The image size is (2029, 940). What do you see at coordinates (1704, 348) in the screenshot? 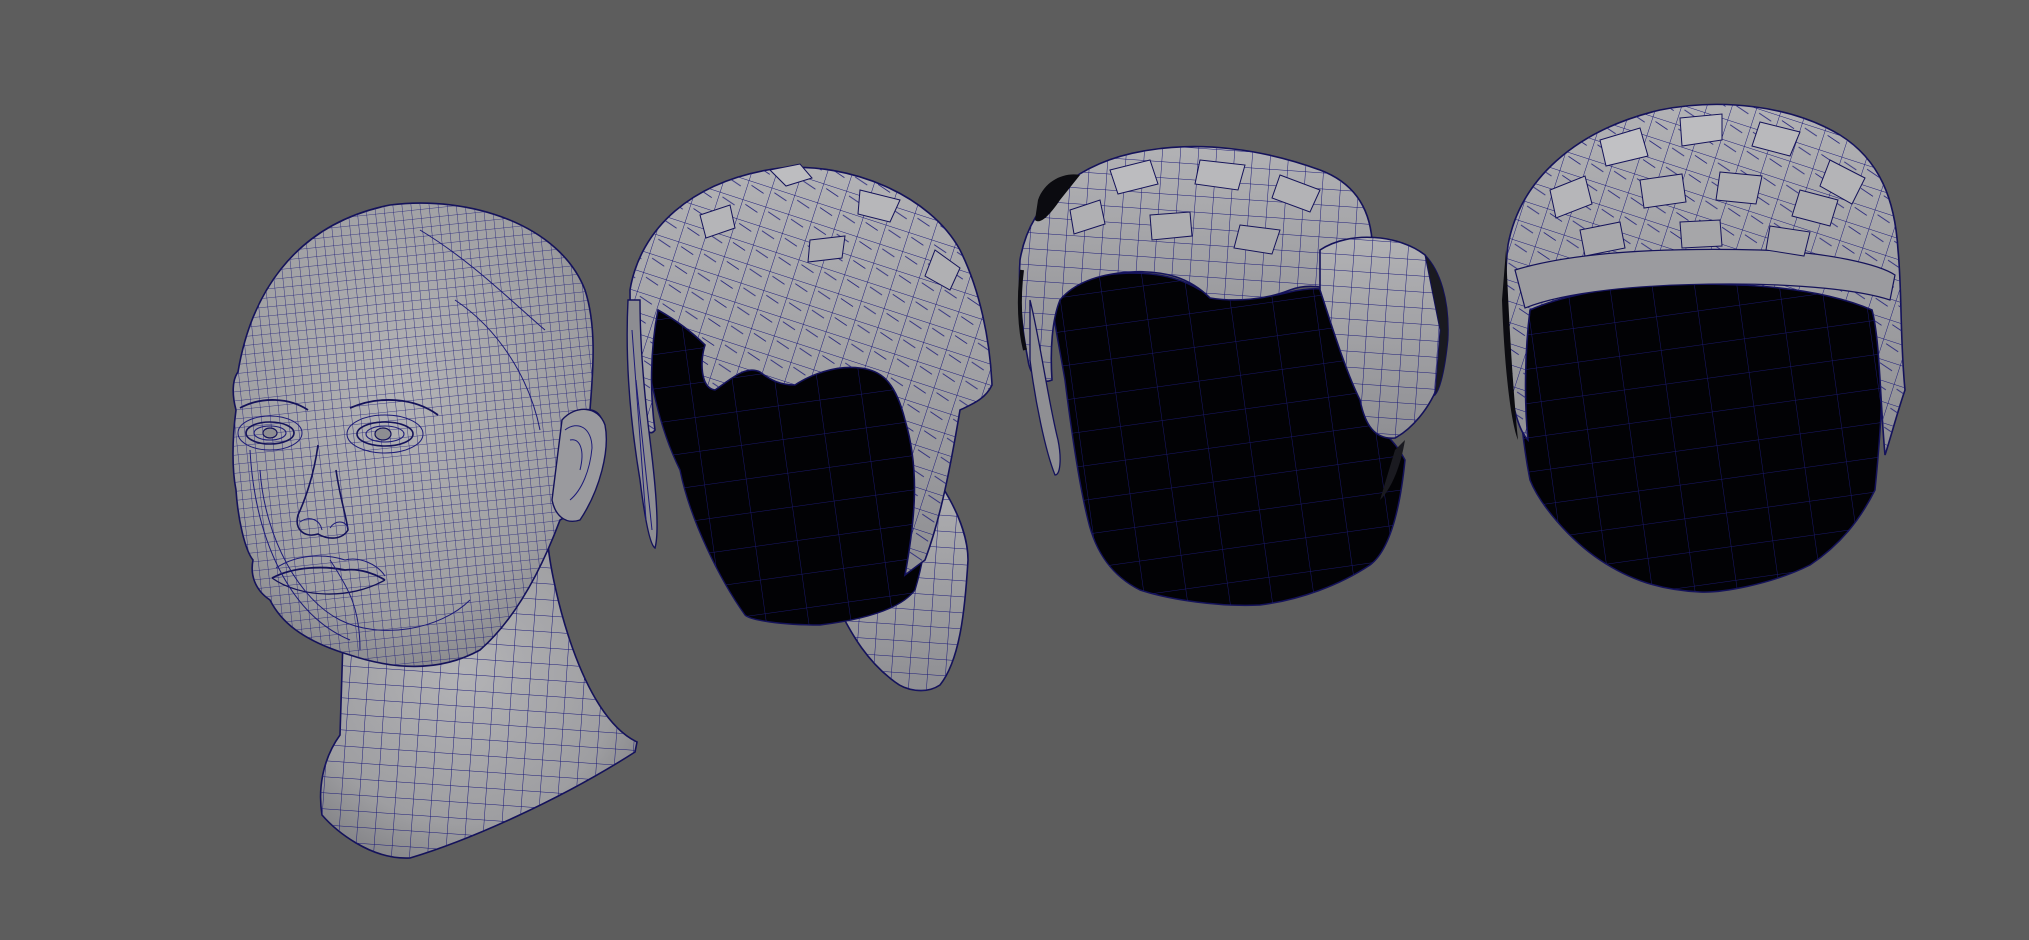
I see `short-hair-cap-mesh` at bounding box center [1704, 348].